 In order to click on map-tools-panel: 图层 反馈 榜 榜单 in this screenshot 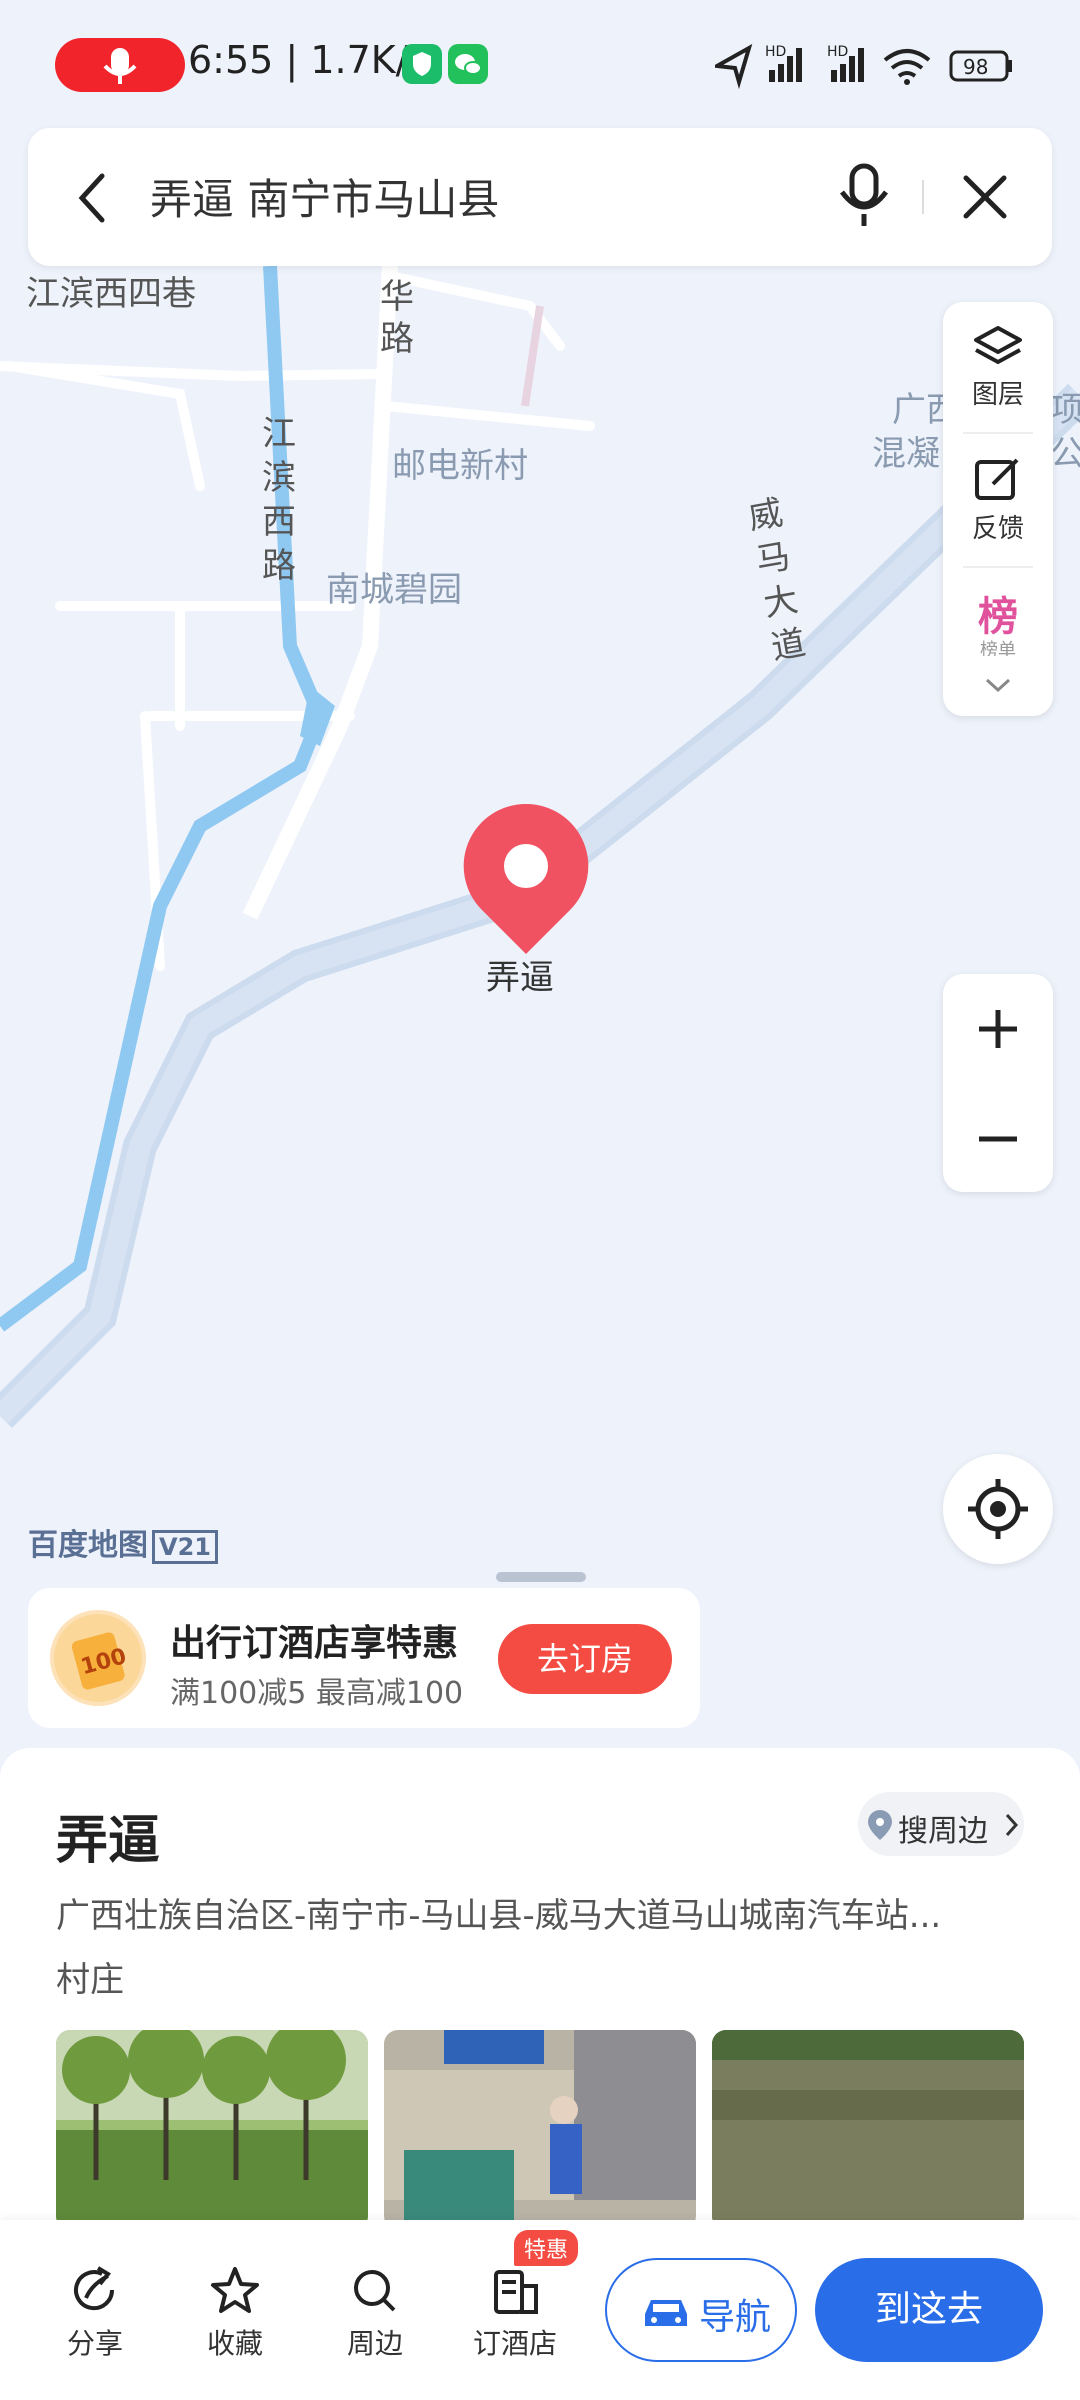, I will do `click(998, 509)`.